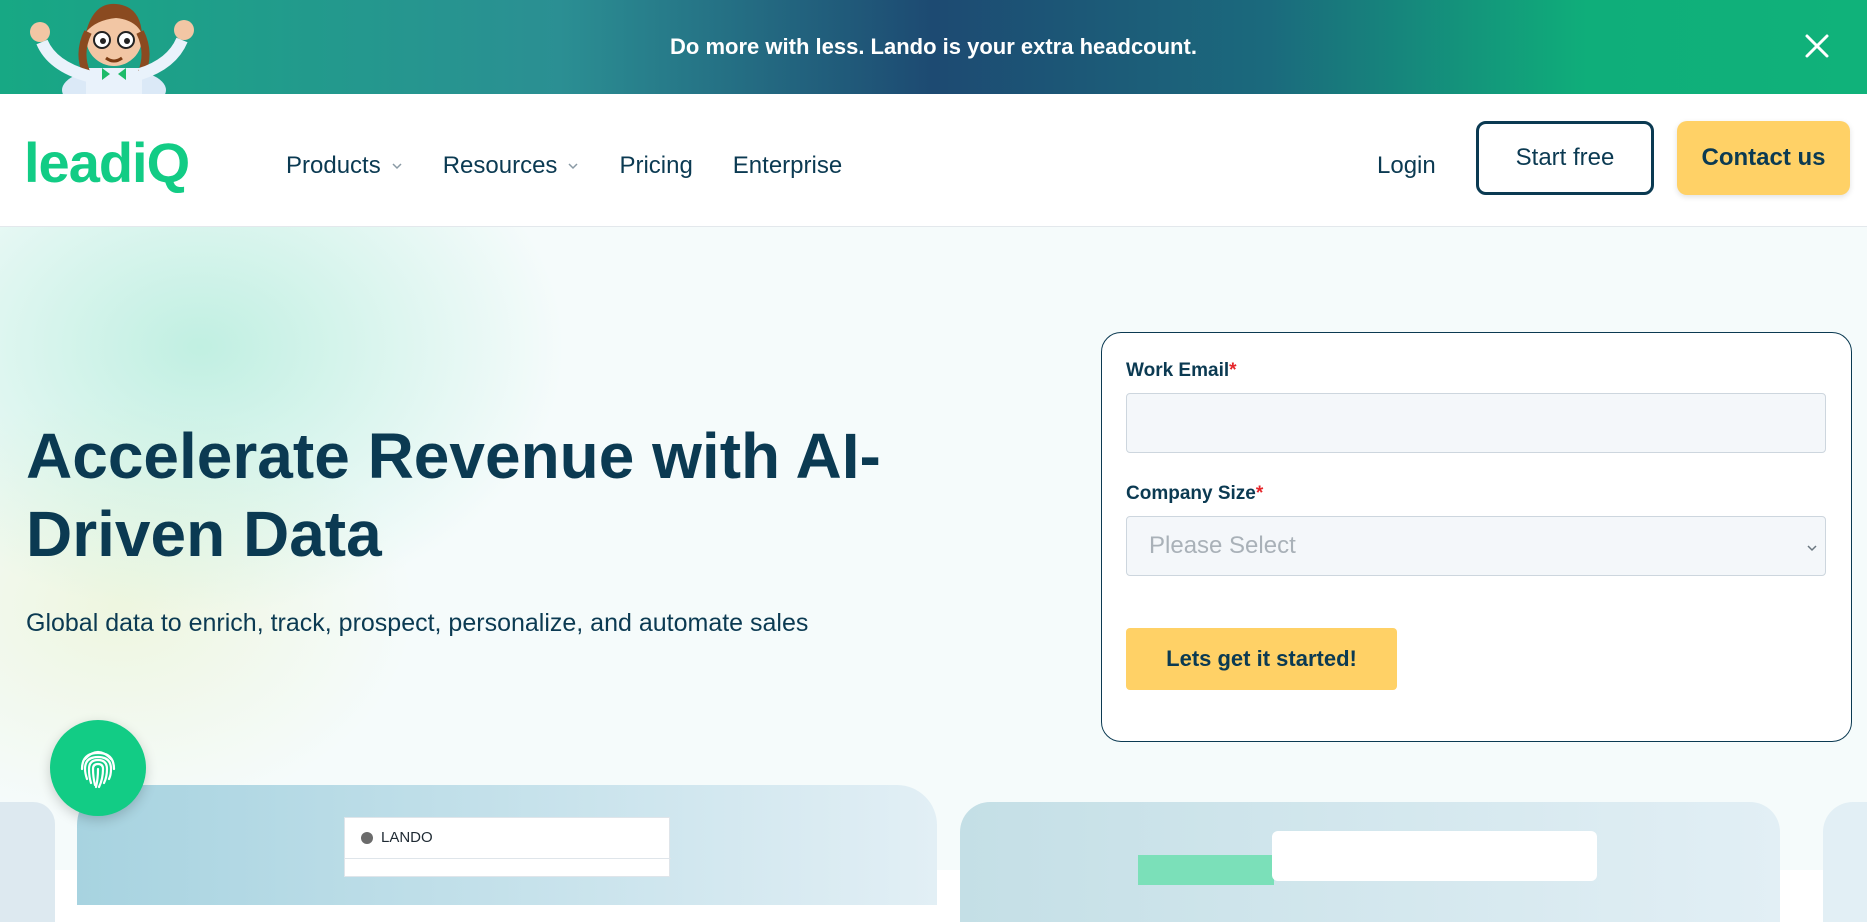  I want to click on work-email-label: Work Email*, so click(1181, 370).